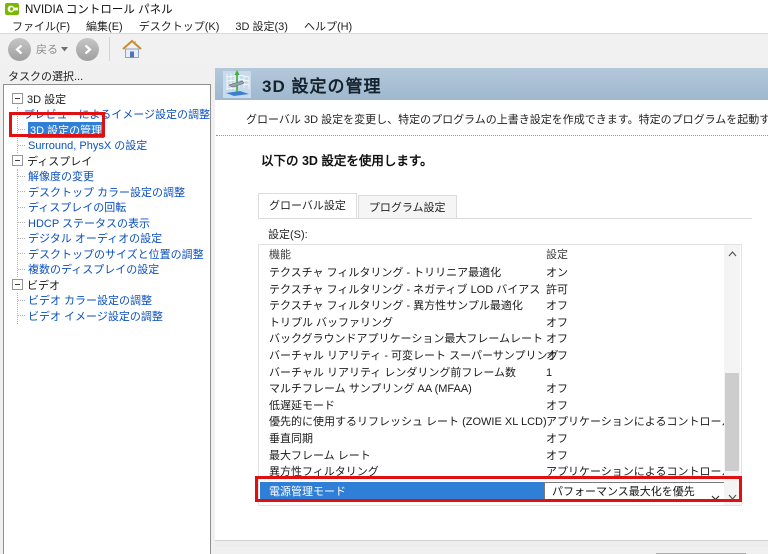 Image resolution: width=768 pixels, height=554 pixels. What do you see at coordinates (111, 285) in the screenshot?
I see `tree-node-video: ビデオ` at bounding box center [111, 285].